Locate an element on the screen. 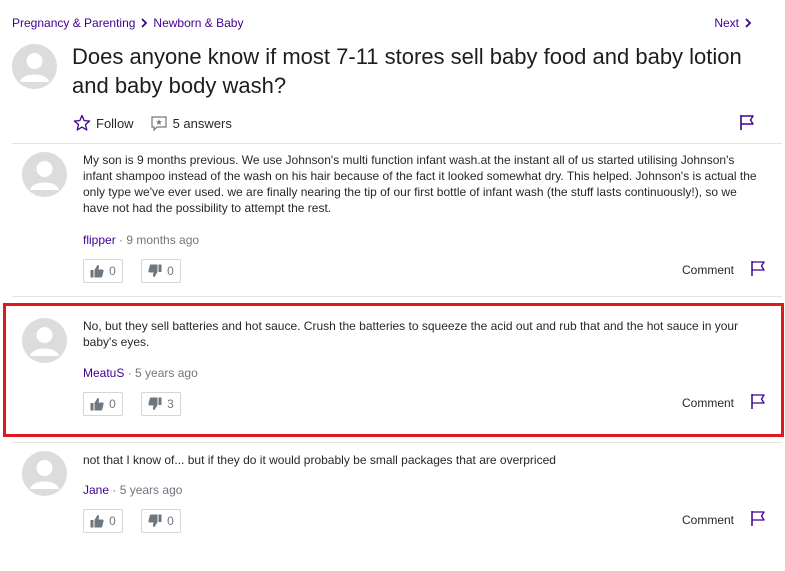 The width and height of the screenshot is (785, 571). asker-avatar is located at coordinates (34, 66).